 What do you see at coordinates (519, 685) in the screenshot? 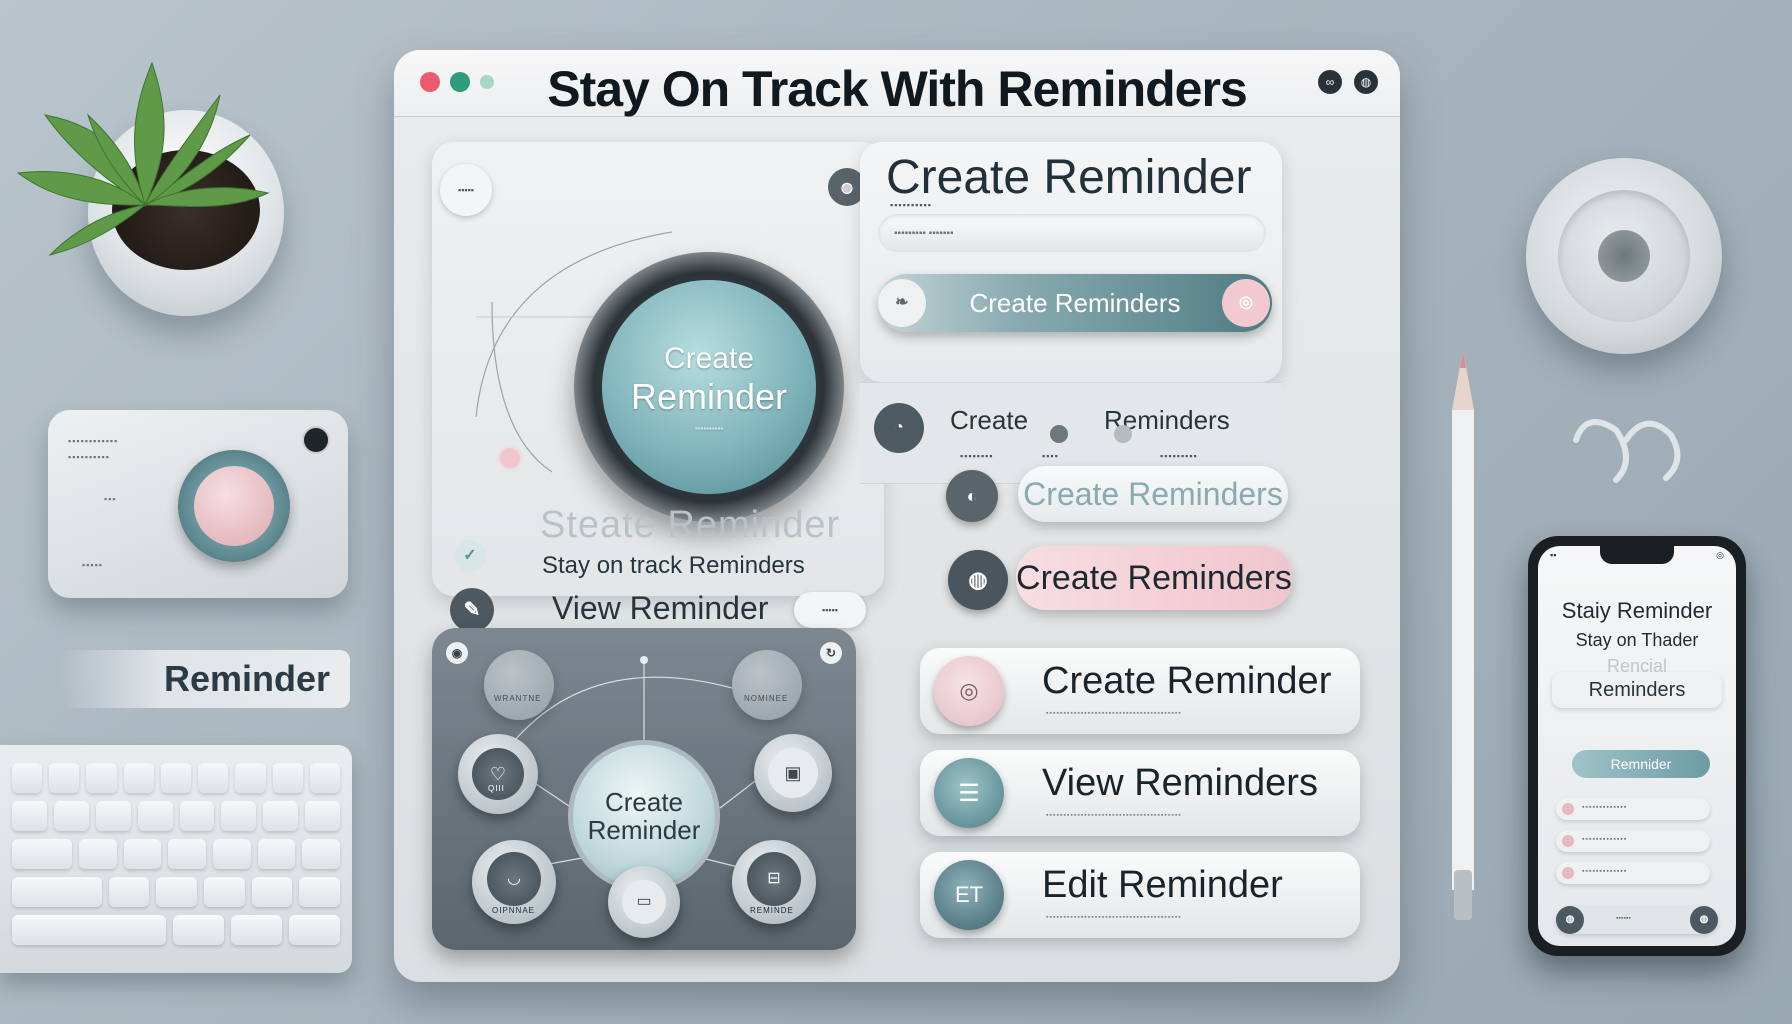
I see `mindmap-node: WRANTNE` at bounding box center [519, 685].